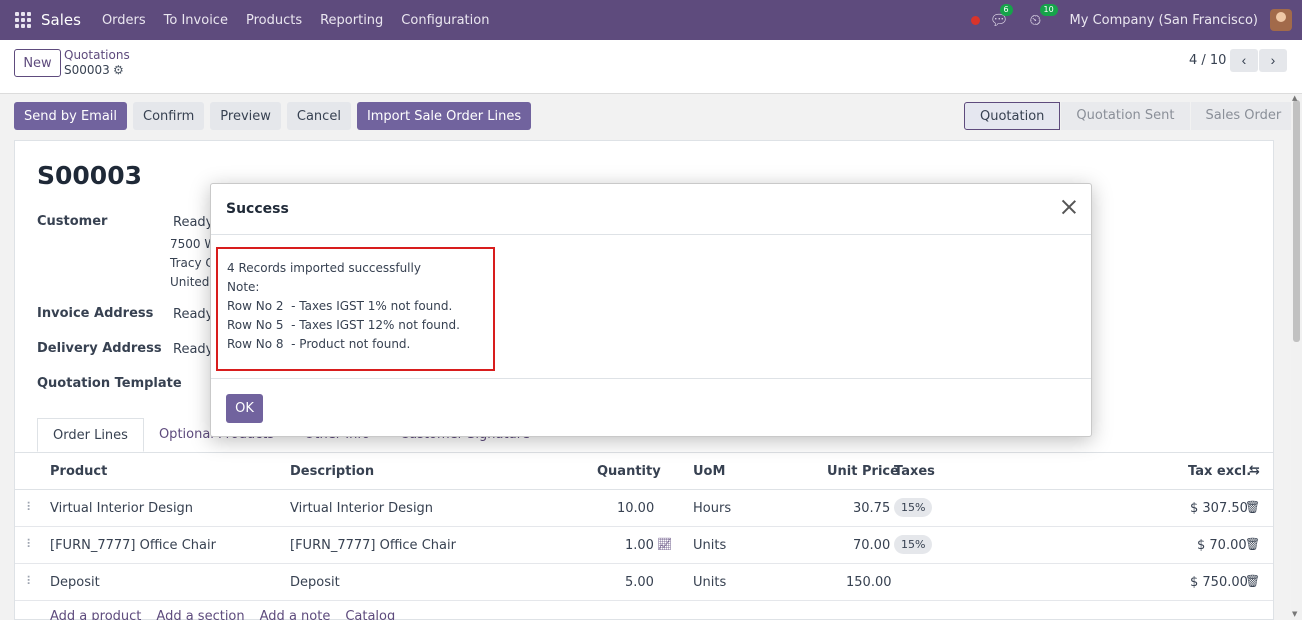 This screenshot has width=1302, height=620. Describe the element at coordinates (1069, 207) in the screenshot. I see `close-icon` at that location.